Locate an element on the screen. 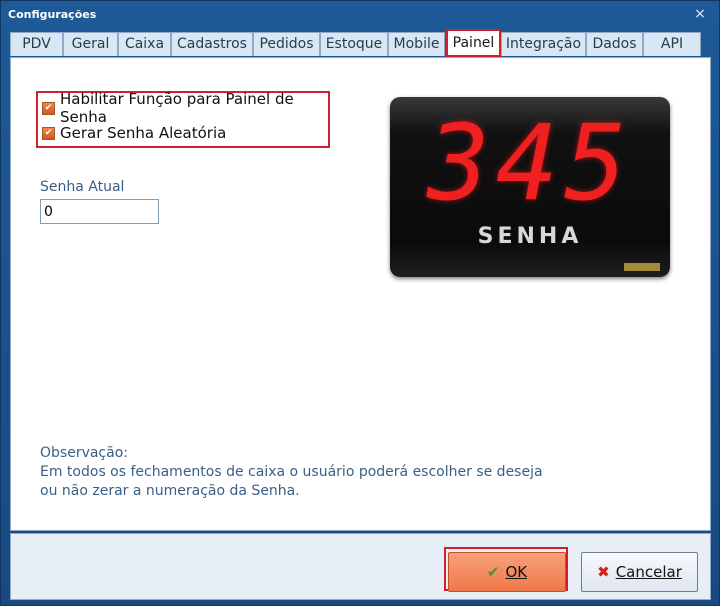 The image size is (720, 606). display-sticker is located at coordinates (642, 267).